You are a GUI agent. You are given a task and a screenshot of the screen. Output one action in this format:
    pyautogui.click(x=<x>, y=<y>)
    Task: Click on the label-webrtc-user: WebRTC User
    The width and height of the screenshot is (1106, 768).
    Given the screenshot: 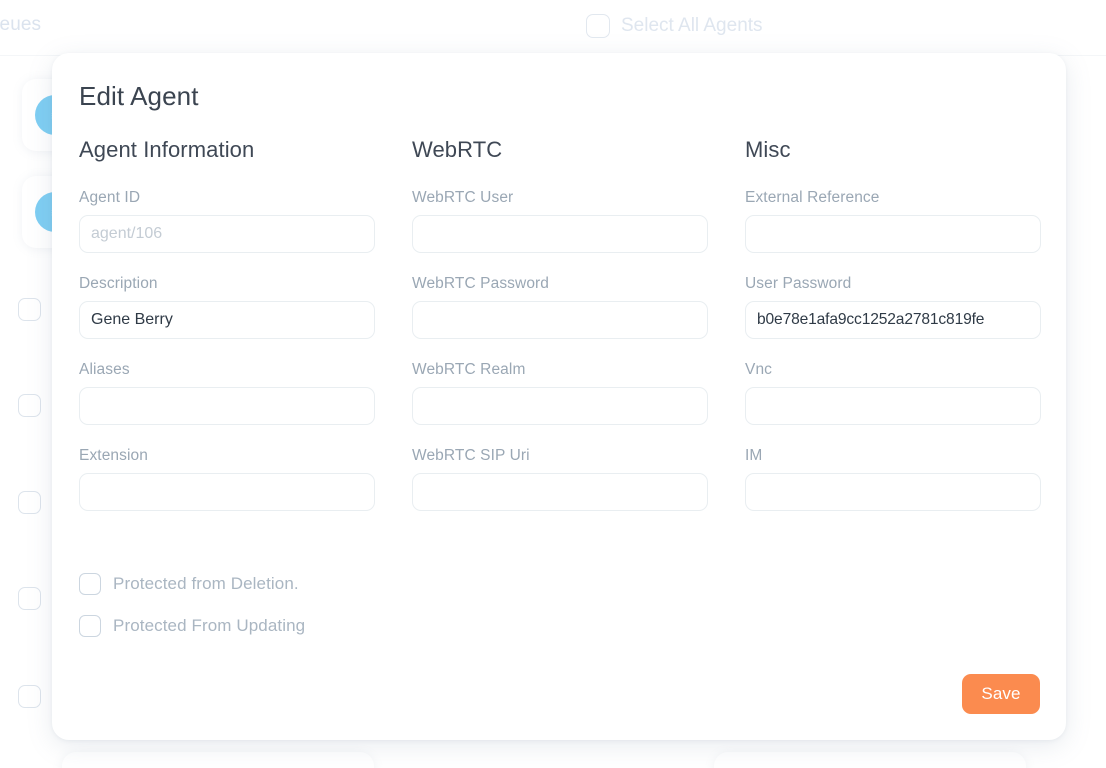 What is the action you would take?
    pyautogui.click(x=463, y=197)
    